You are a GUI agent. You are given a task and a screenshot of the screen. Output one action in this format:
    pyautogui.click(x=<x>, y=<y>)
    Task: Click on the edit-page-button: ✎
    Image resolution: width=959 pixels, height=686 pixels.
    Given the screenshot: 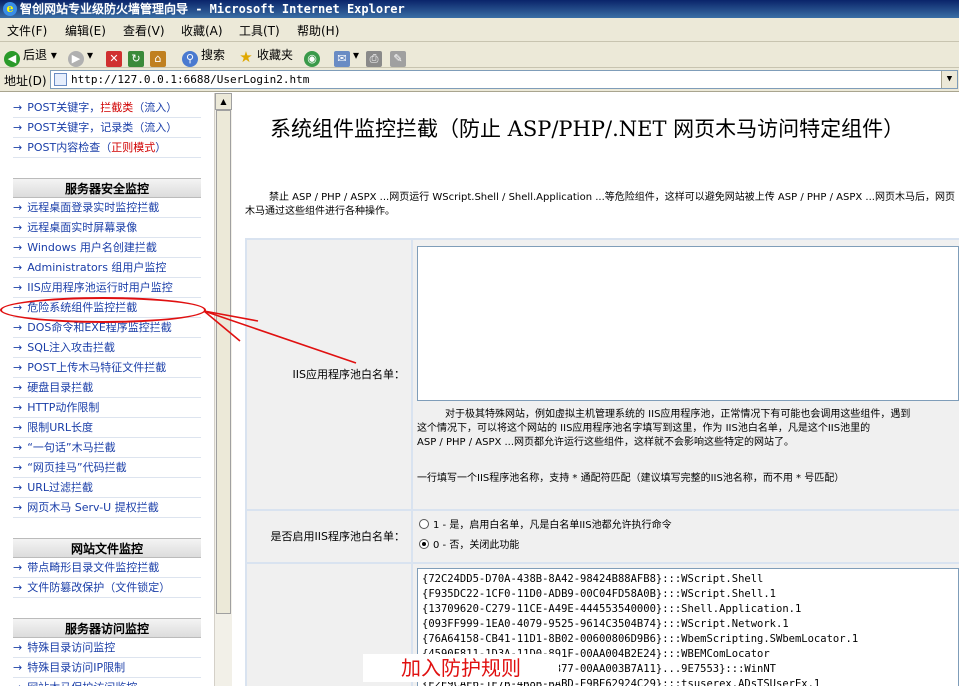 What is the action you would take?
    pyautogui.click(x=399, y=56)
    